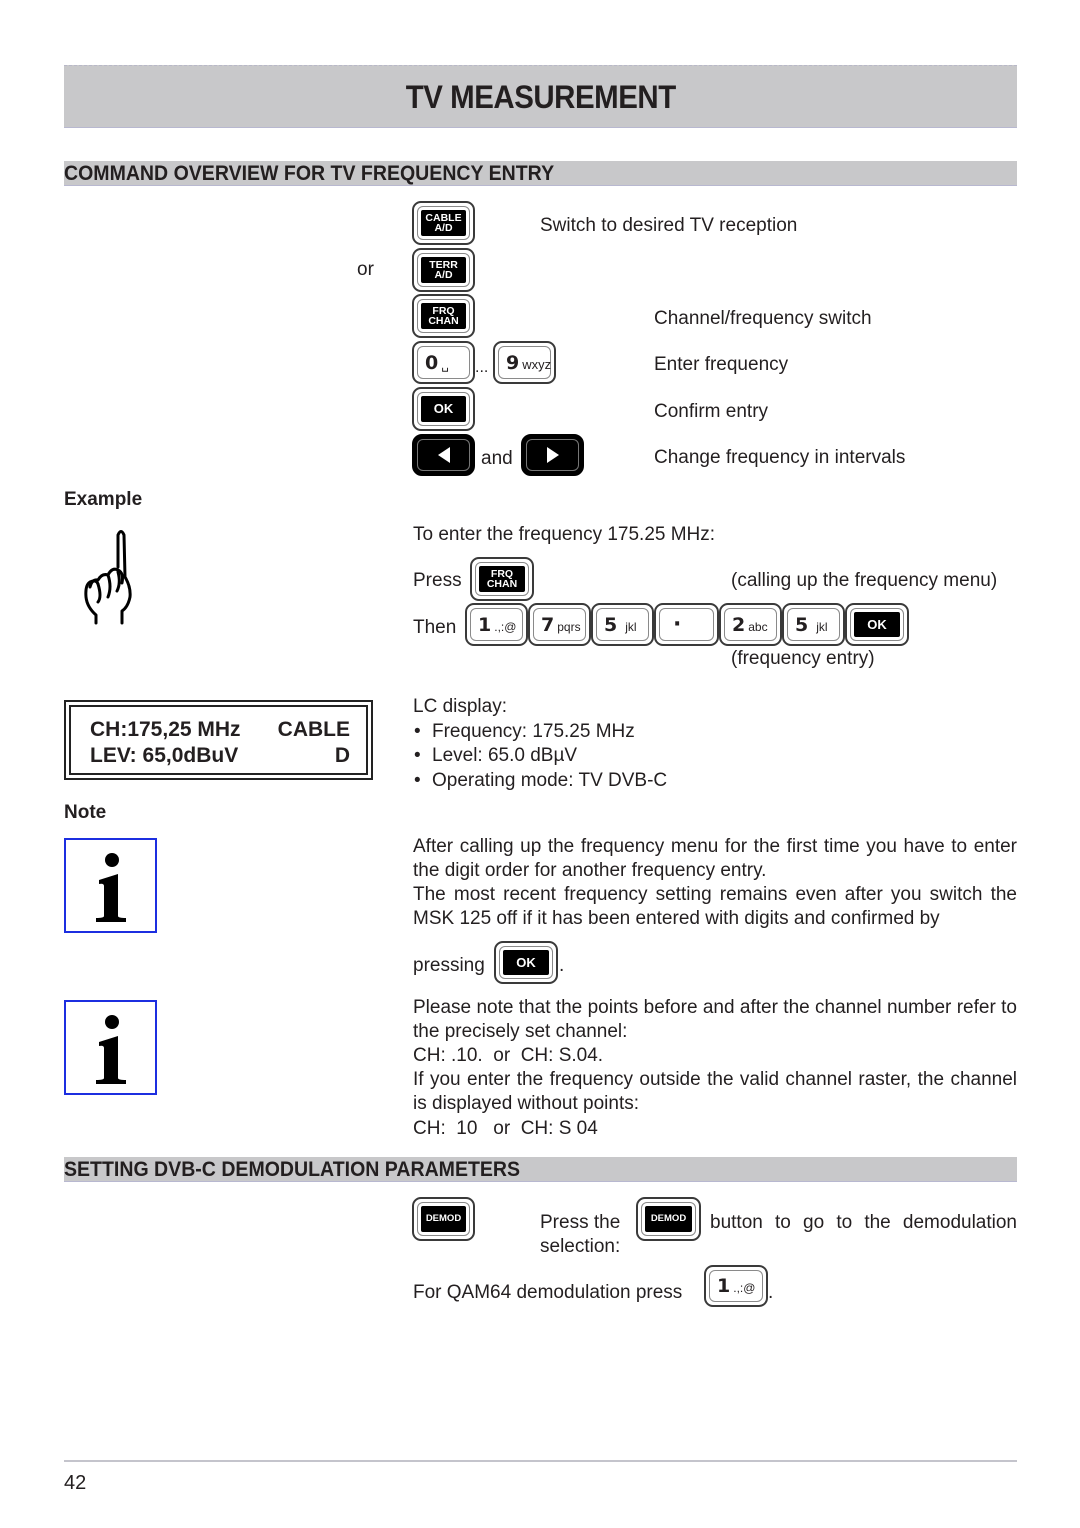  I want to click on and-label: and, so click(497, 458).